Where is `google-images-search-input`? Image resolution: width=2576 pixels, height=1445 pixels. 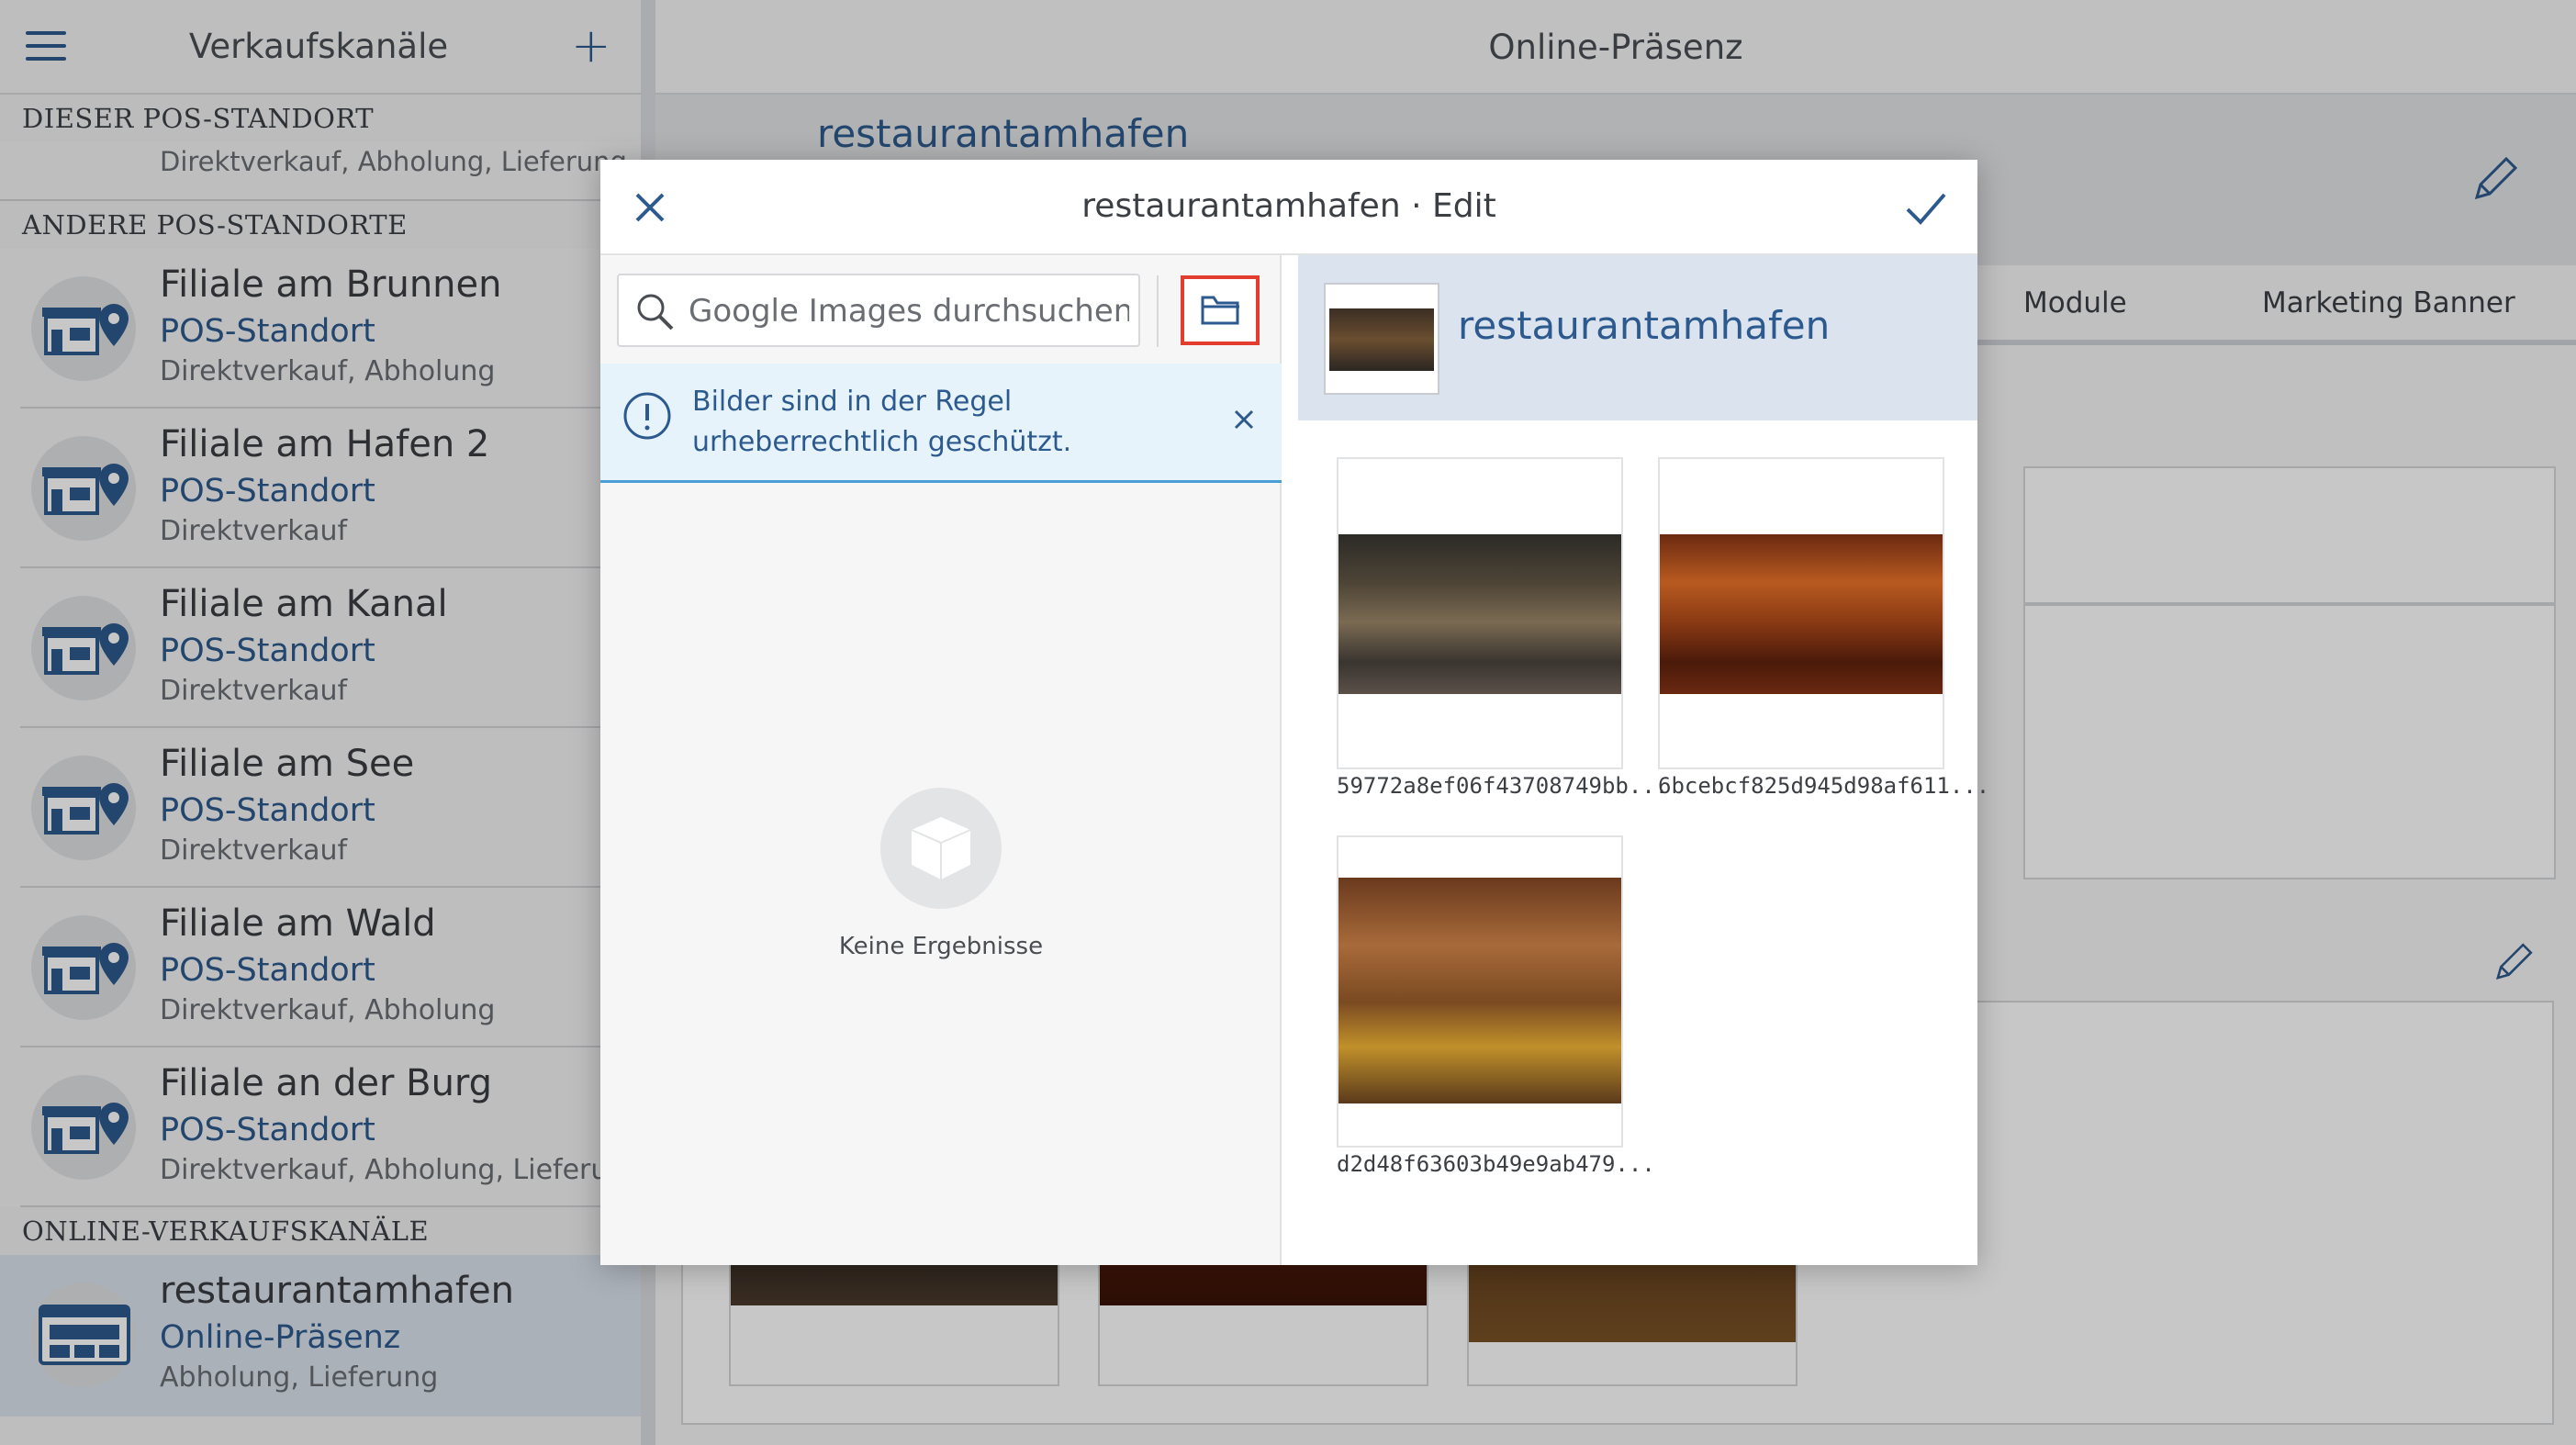
google-images-search-input is located at coordinates (909, 311).